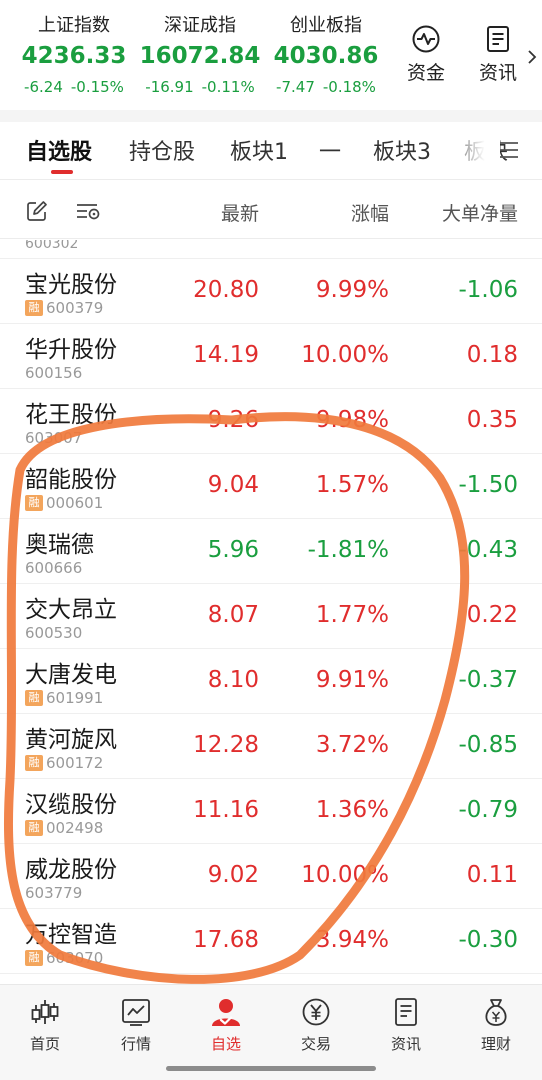 The height and width of the screenshot is (1080, 542). Describe the element at coordinates (75, 763) in the screenshot. I see `stock-code: 600172` at that location.